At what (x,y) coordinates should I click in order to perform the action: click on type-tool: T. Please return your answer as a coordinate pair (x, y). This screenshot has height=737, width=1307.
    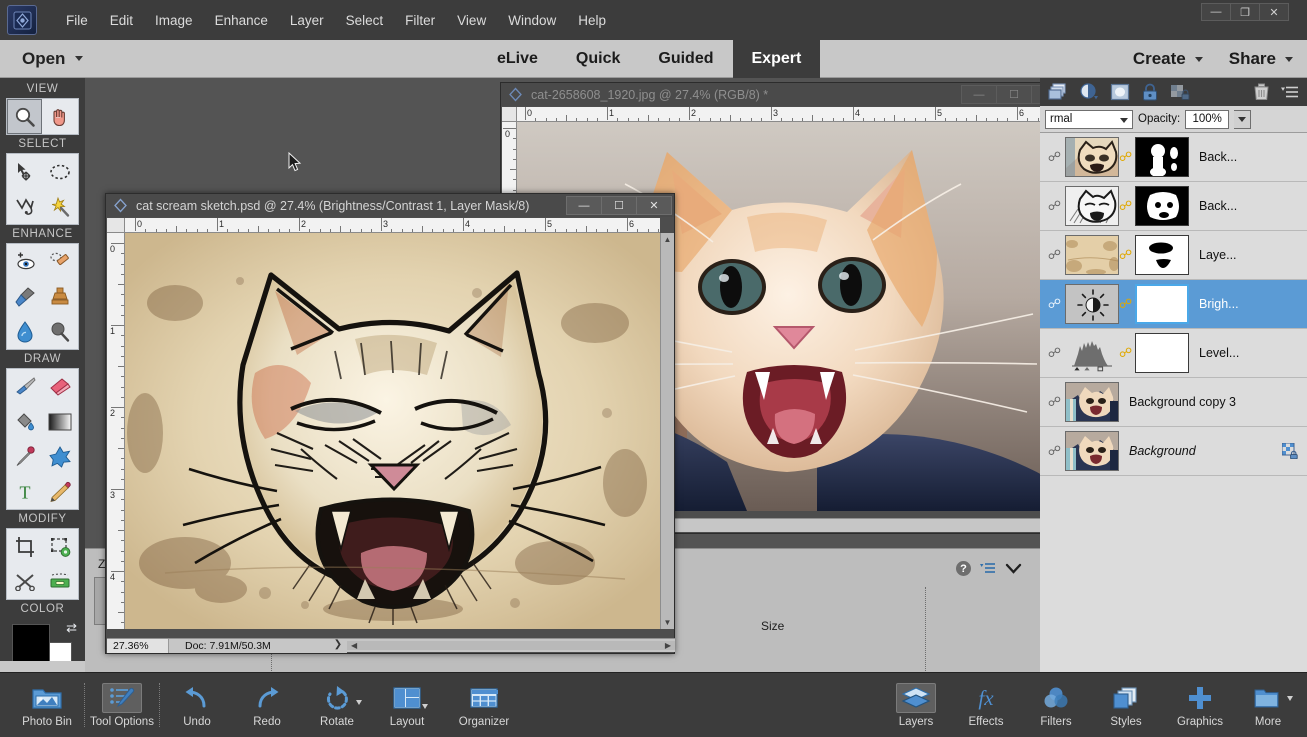
    Looking at the image, I should click on (24, 491).